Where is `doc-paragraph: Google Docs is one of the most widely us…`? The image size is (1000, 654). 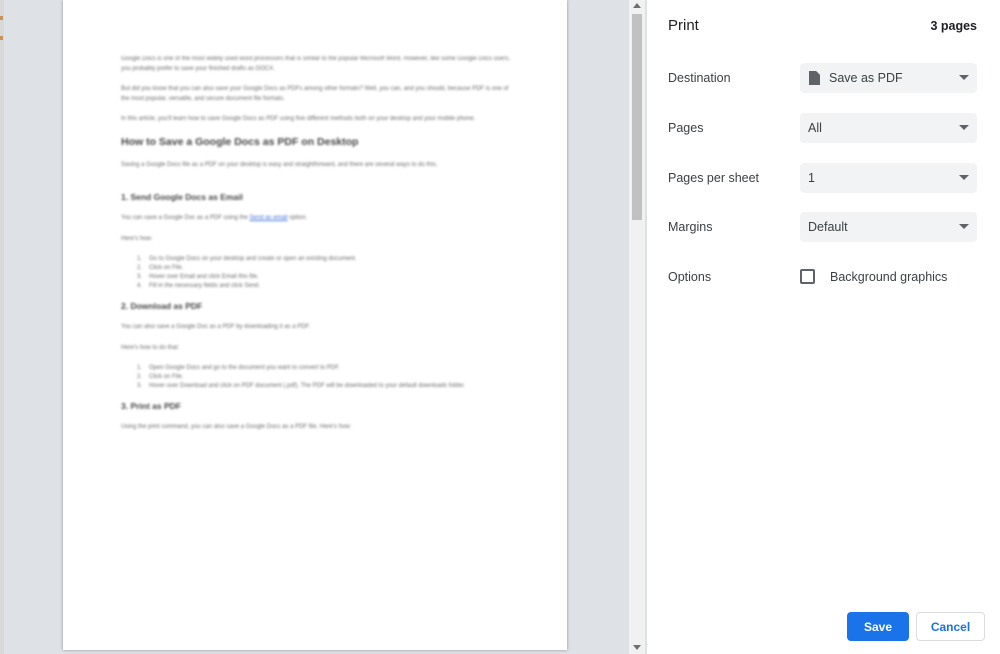
doc-paragraph: Google Docs is one of the most widely us… is located at coordinates (316, 64).